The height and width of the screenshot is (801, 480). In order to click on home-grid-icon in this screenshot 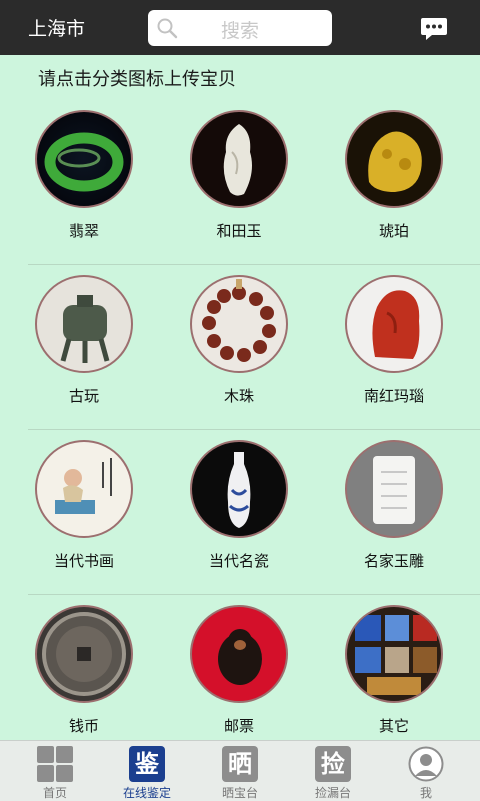, I will do `click(55, 764)`.